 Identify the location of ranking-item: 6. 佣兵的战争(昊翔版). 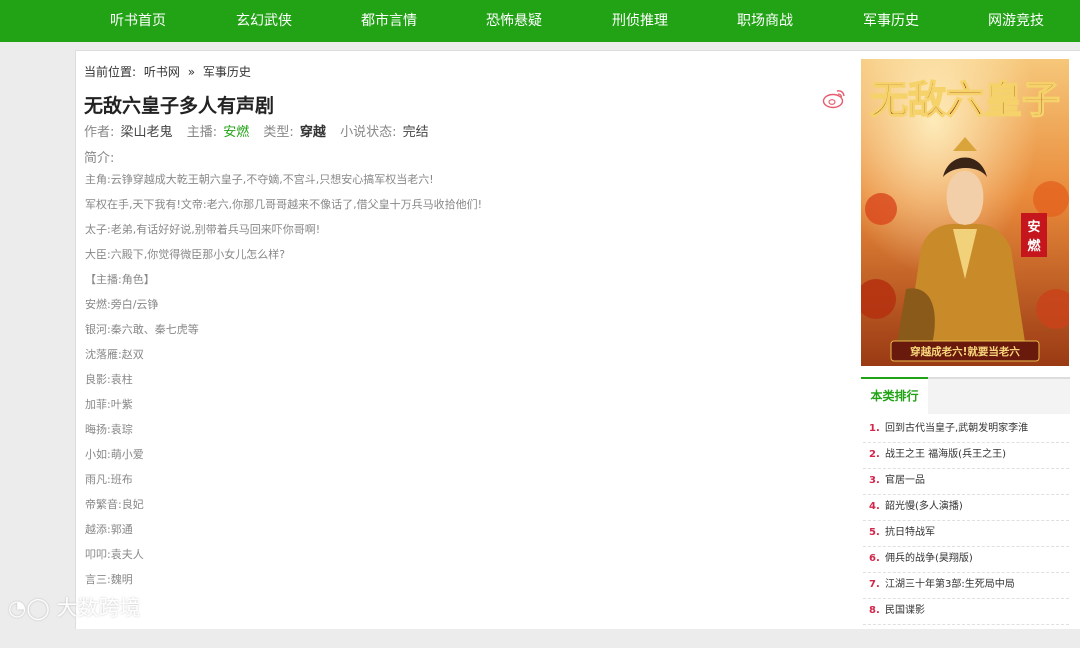
(966, 560).